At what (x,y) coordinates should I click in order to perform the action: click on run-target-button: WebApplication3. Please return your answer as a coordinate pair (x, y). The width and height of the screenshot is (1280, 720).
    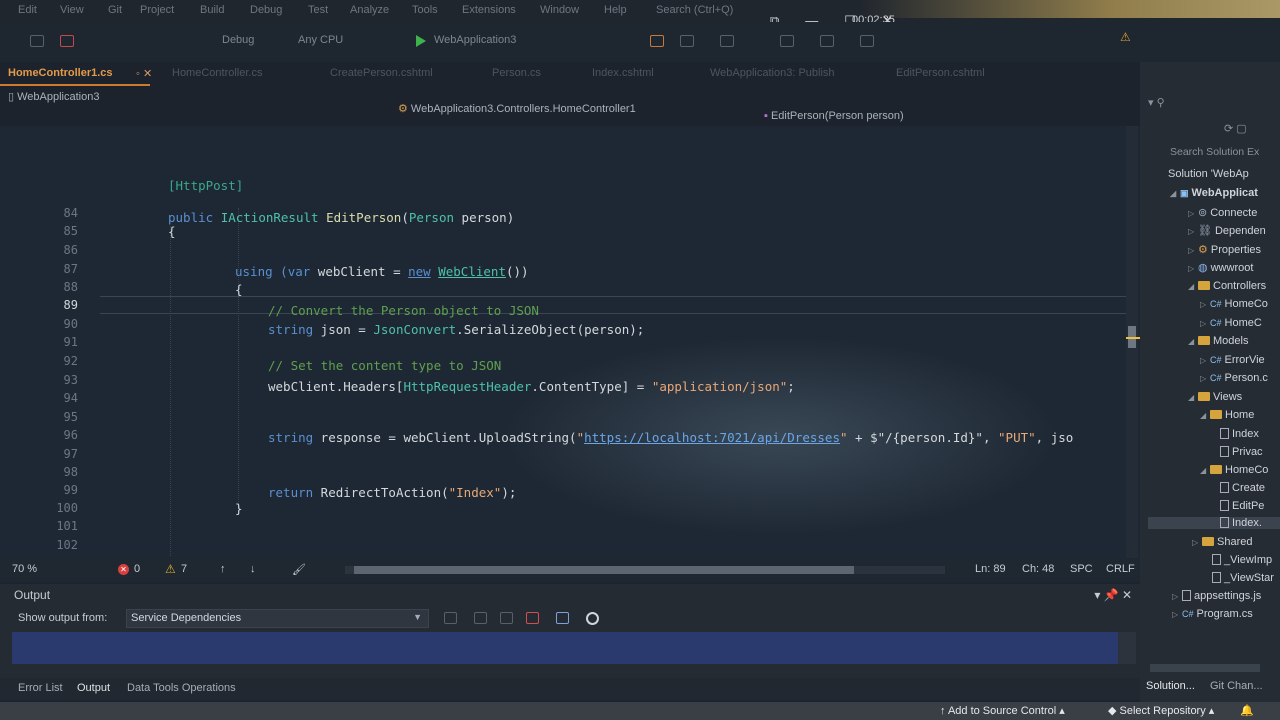
    Looking at the image, I should click on (475, 40).